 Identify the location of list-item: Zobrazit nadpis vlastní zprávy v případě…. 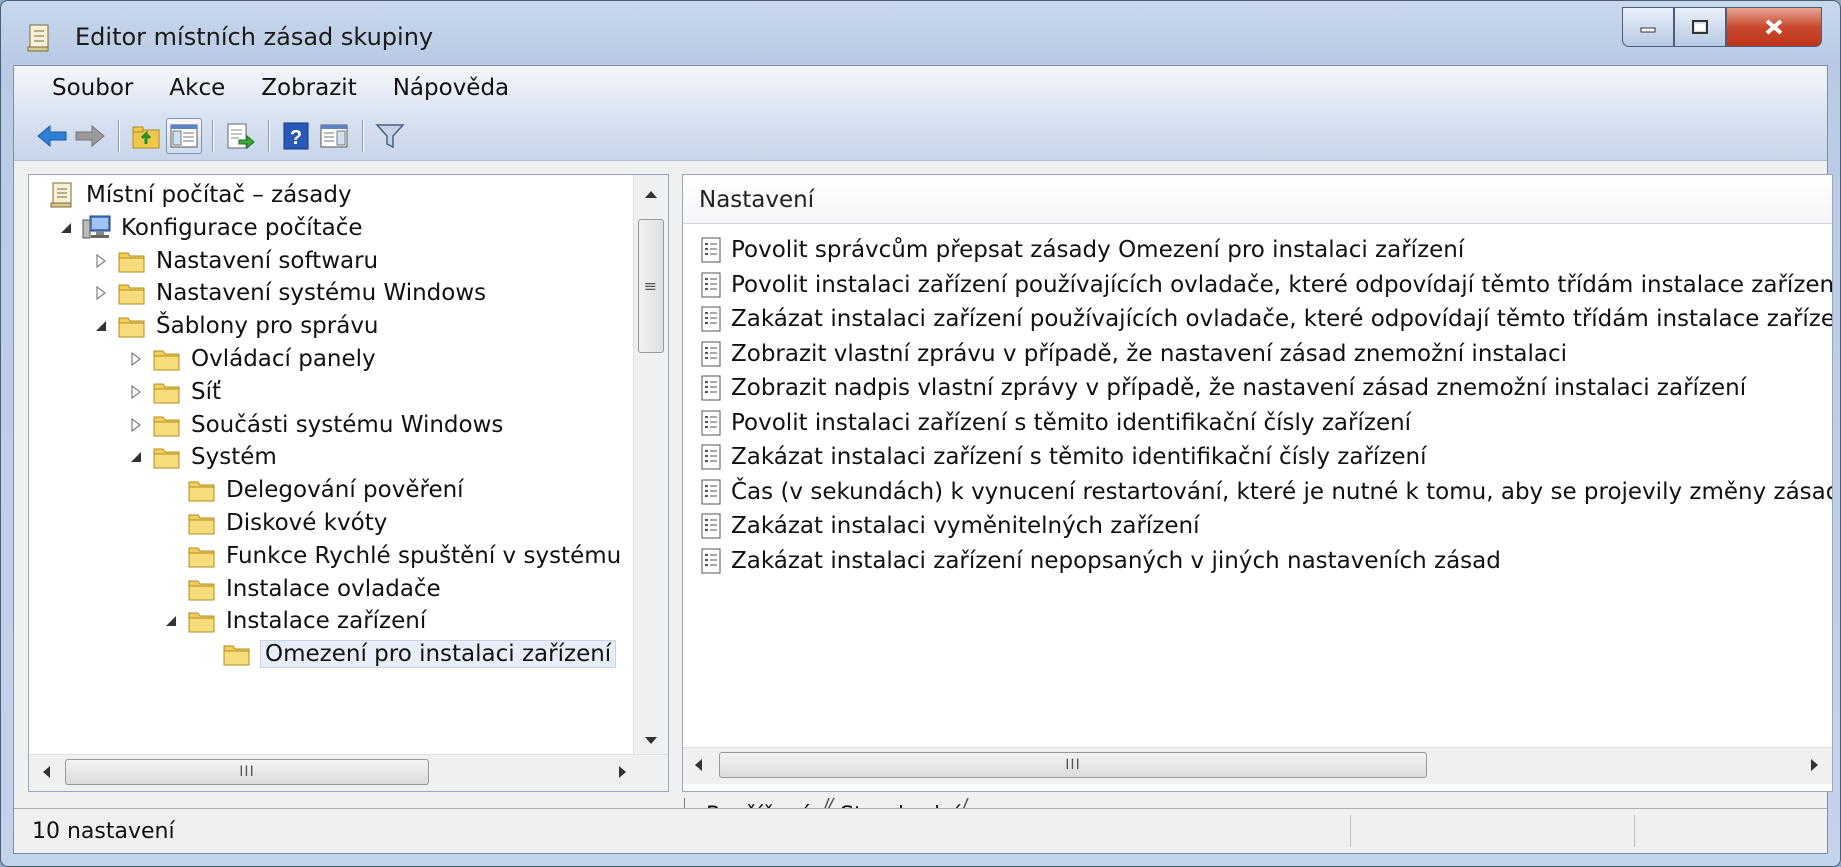
(1222, 388).